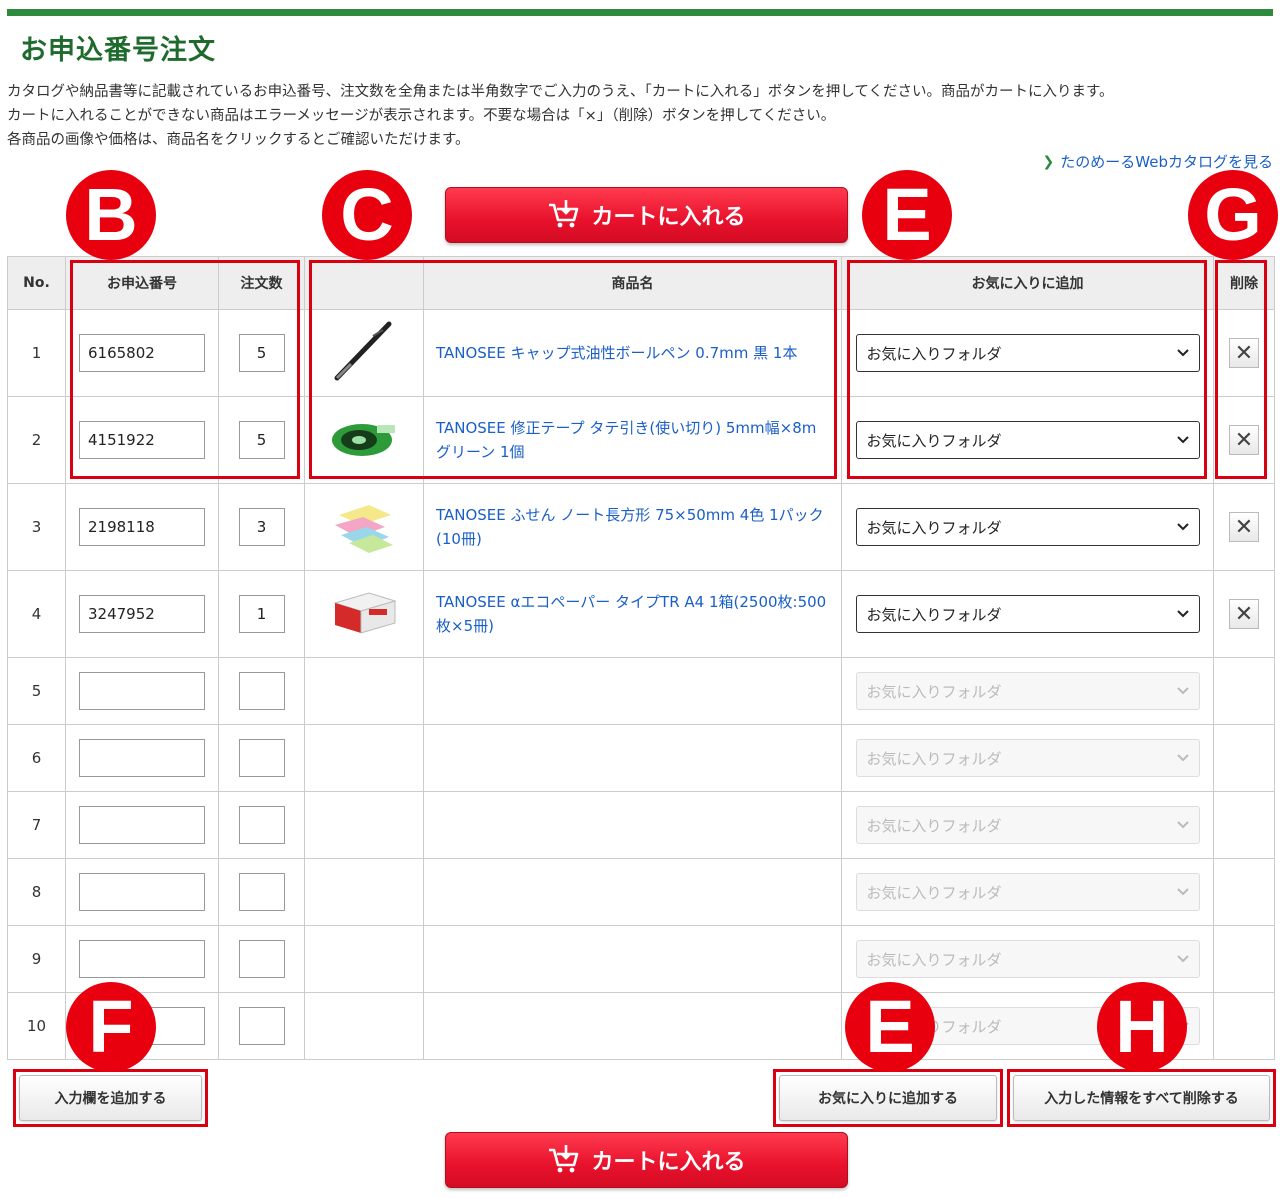  I want to click on row-number: 10, so click(36, 1026).